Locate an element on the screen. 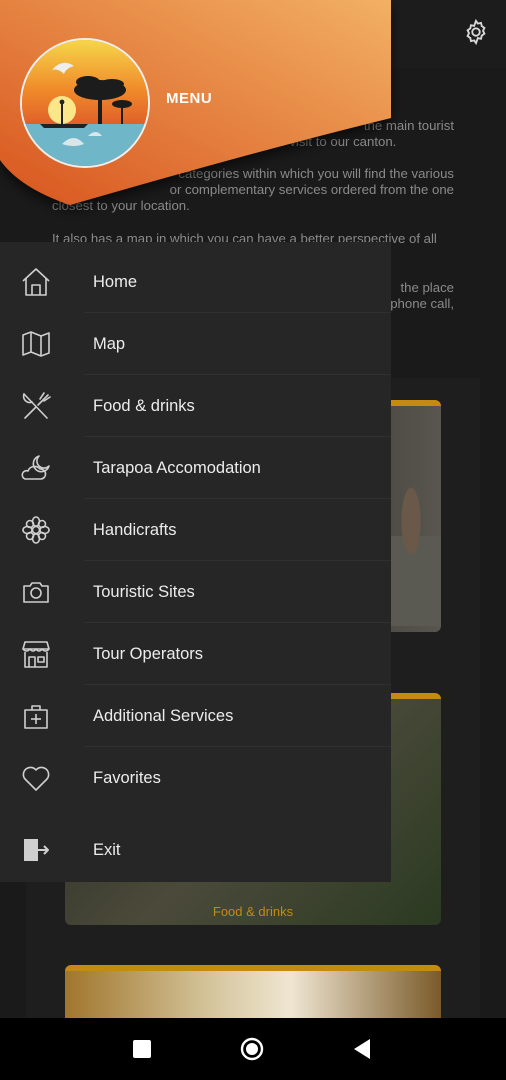  drawer-item-label: Handicrafts is located at coordinates (135, 530).